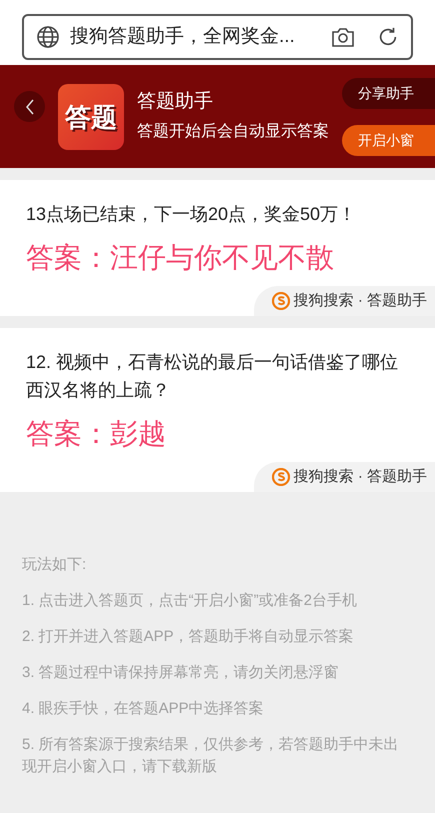  Describe the element at coordinates (55, 565) in the screenshot. I see `instructions-heading: 玩法如下:` at that location.